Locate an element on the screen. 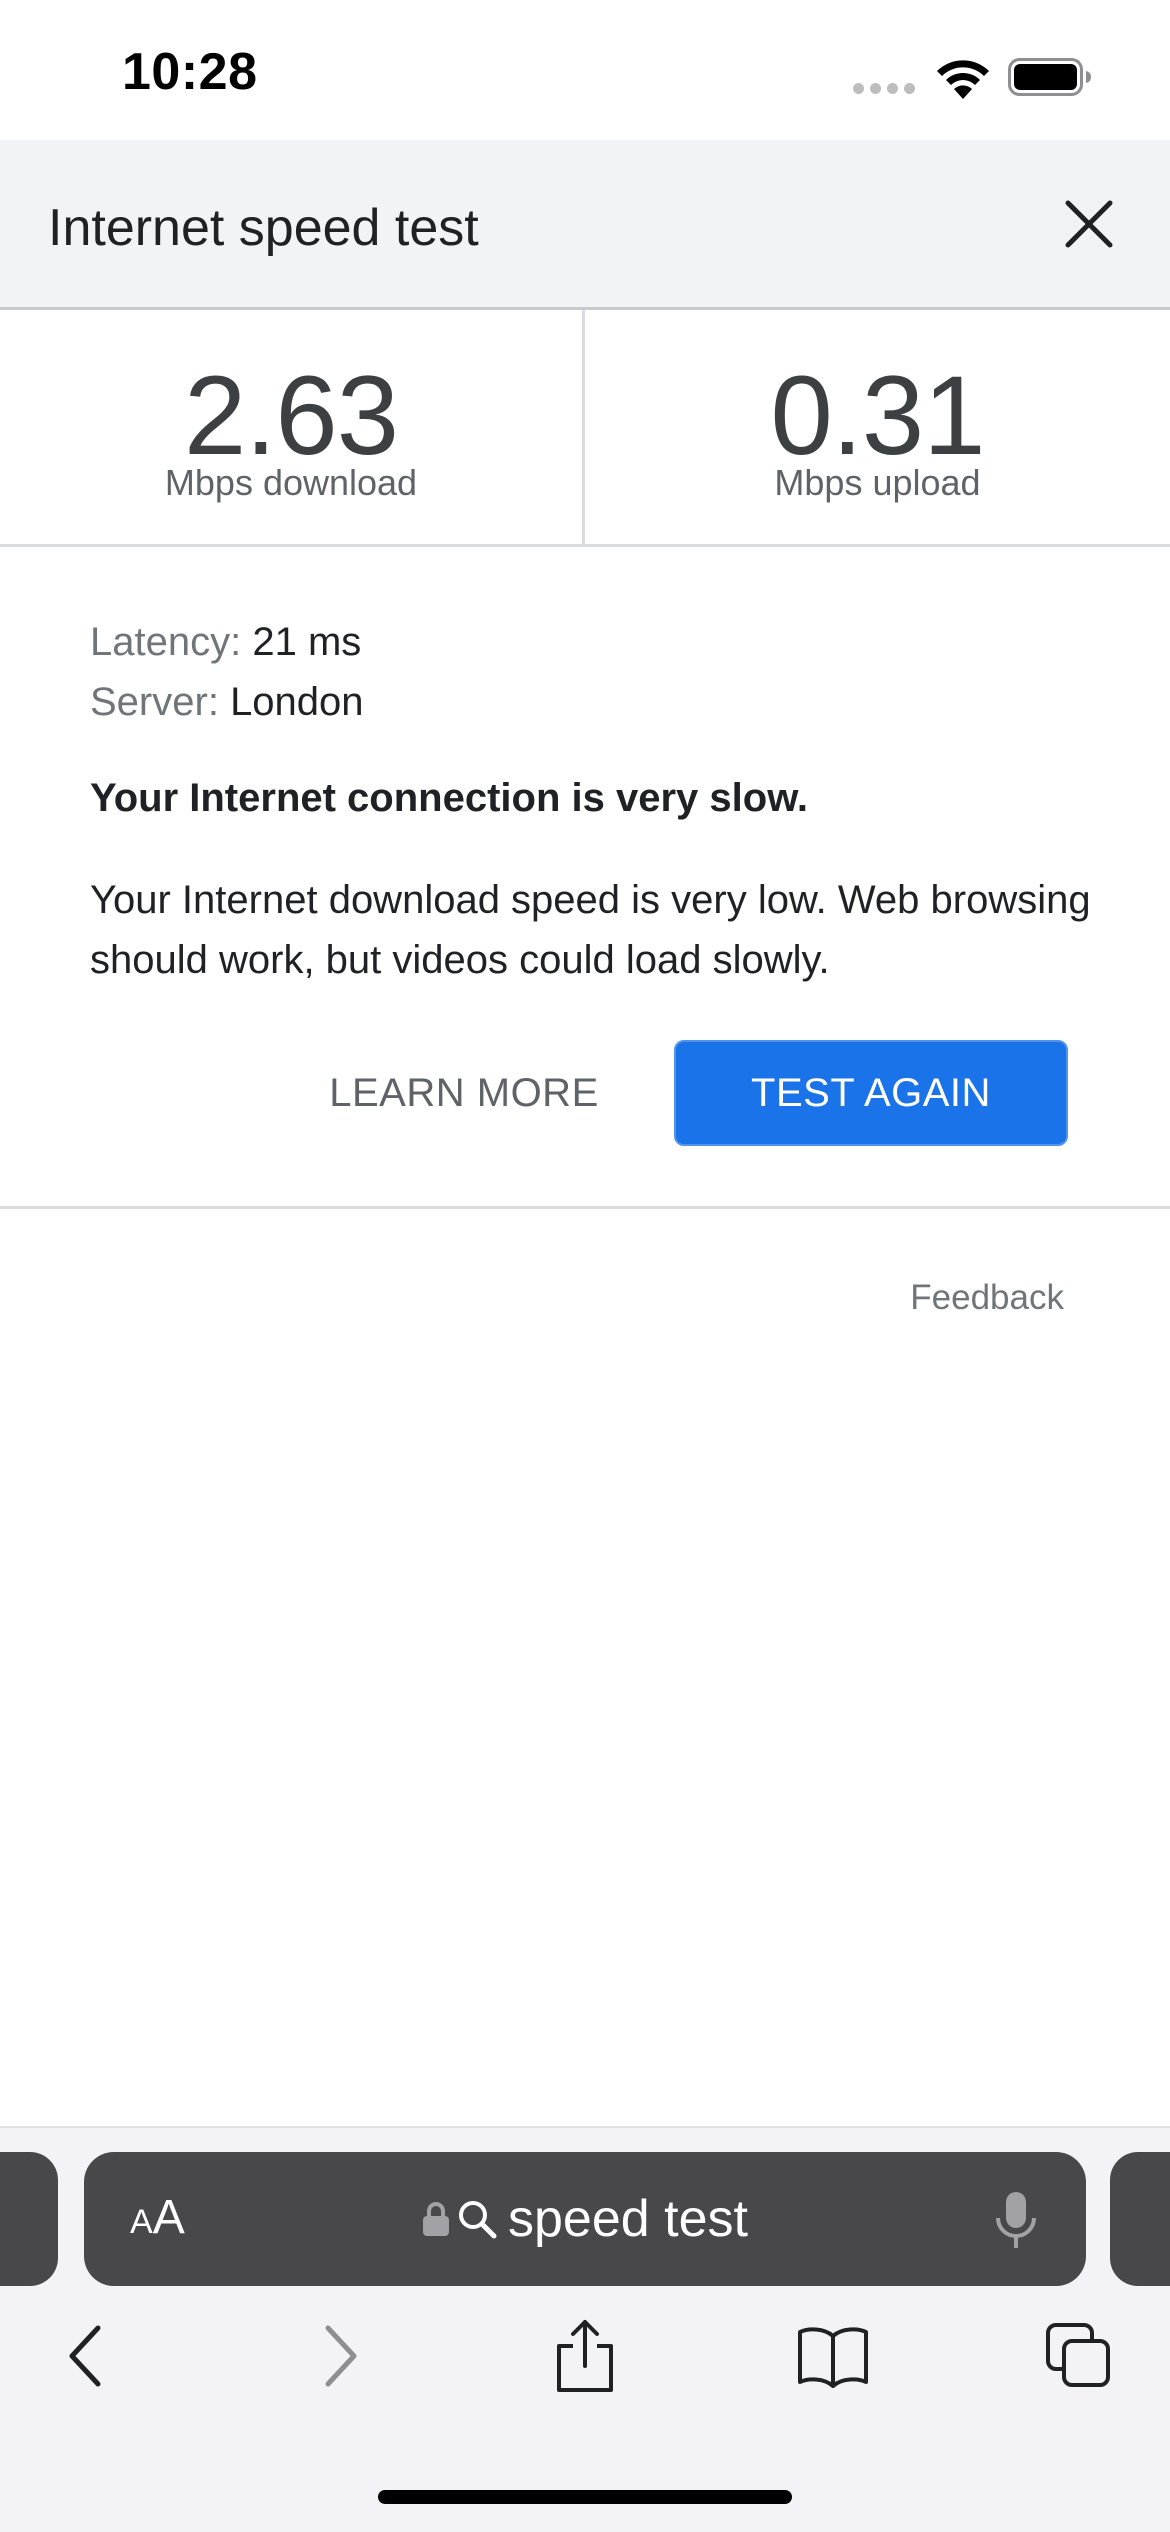 The height and width of the screenshot is (2532, 1170). upload-result: 0.31 Mbps upload is located at coordinates (877, 427).